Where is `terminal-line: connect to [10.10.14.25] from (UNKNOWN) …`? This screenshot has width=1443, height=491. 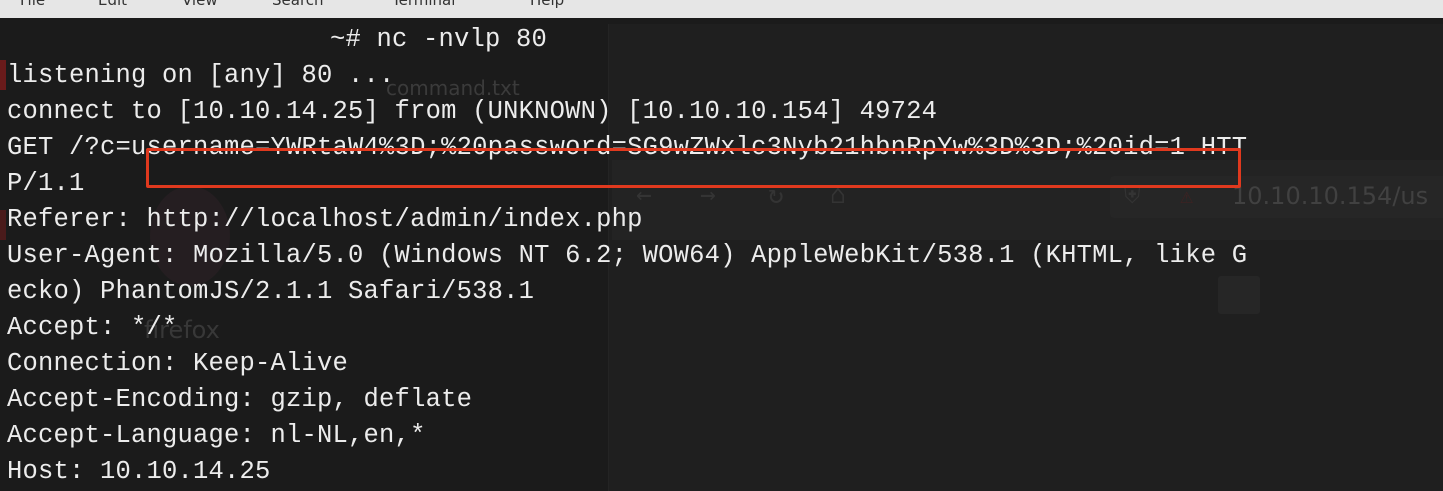 terminal-line: connect to [10.10.14.25] from (UNKNOWN) … is located at coordinates (472, 111).